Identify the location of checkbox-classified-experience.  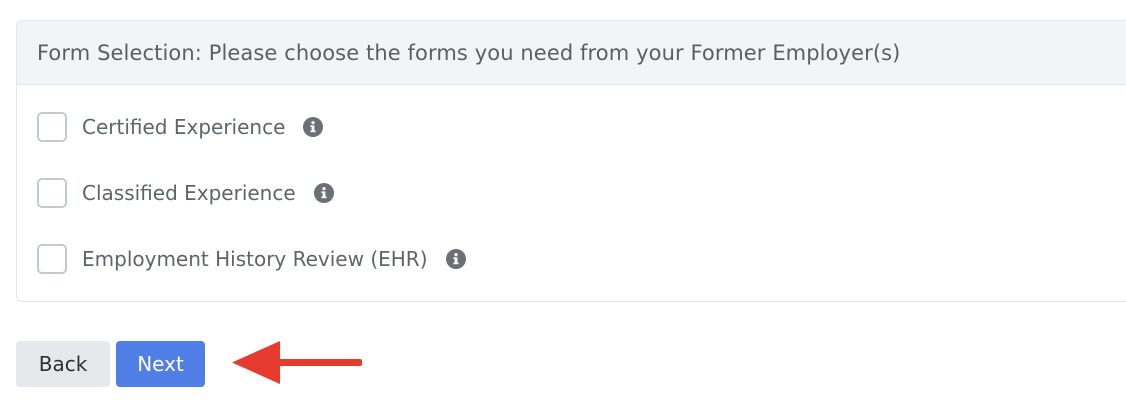
(52, 193).